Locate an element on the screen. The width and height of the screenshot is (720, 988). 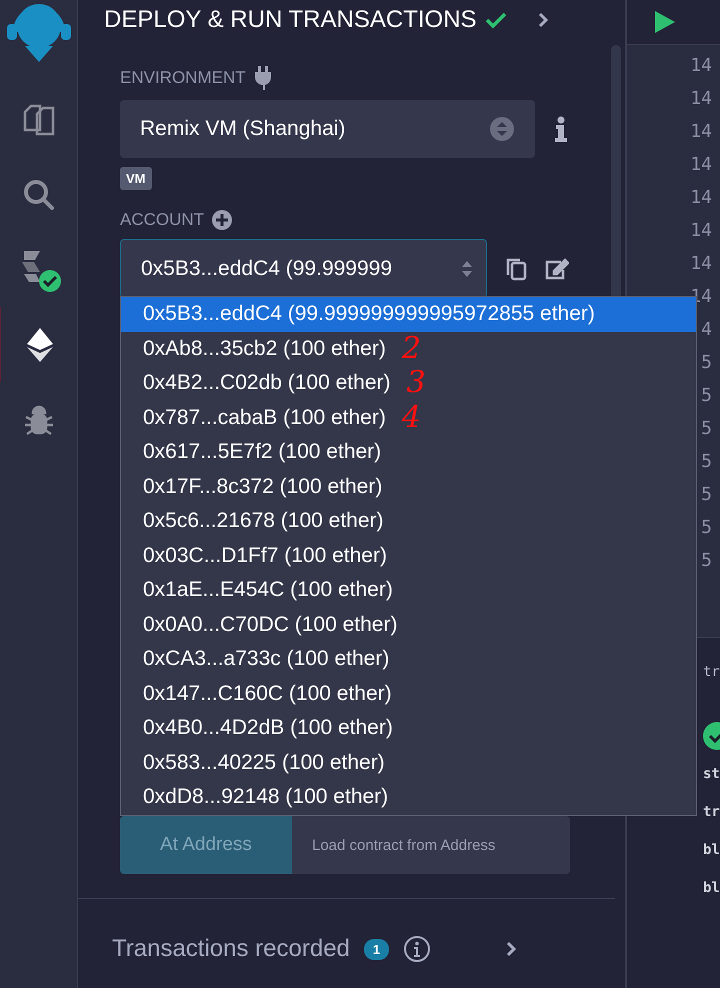
account-option: 0xdD8...92148 (100 ether) is located at coordinates (408, 797).